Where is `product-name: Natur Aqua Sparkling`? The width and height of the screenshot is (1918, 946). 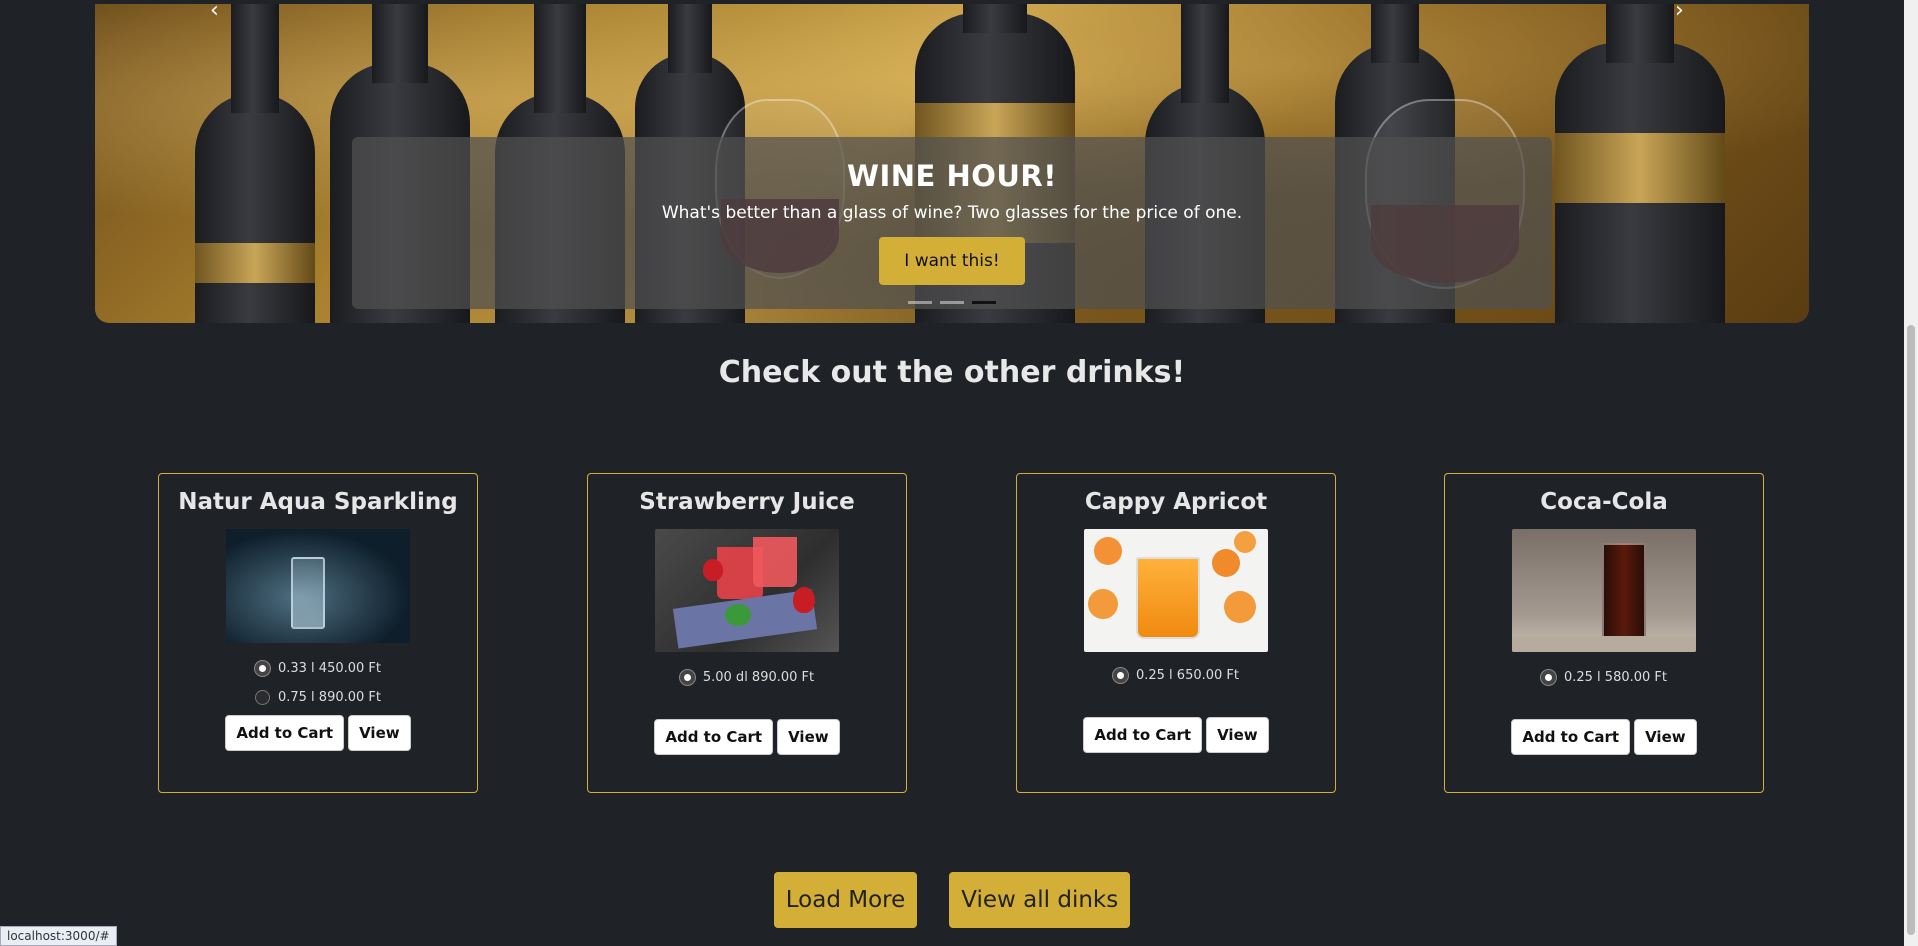
product-name: Natur Aqua Sparkling is located at coordinates (318, 502).